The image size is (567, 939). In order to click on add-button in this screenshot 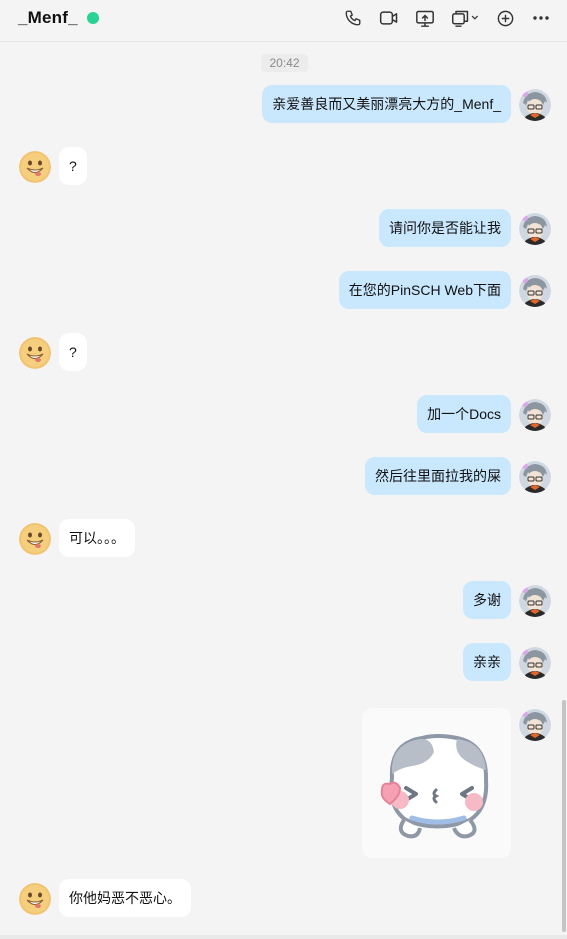, I will do `click(505, 18)`.